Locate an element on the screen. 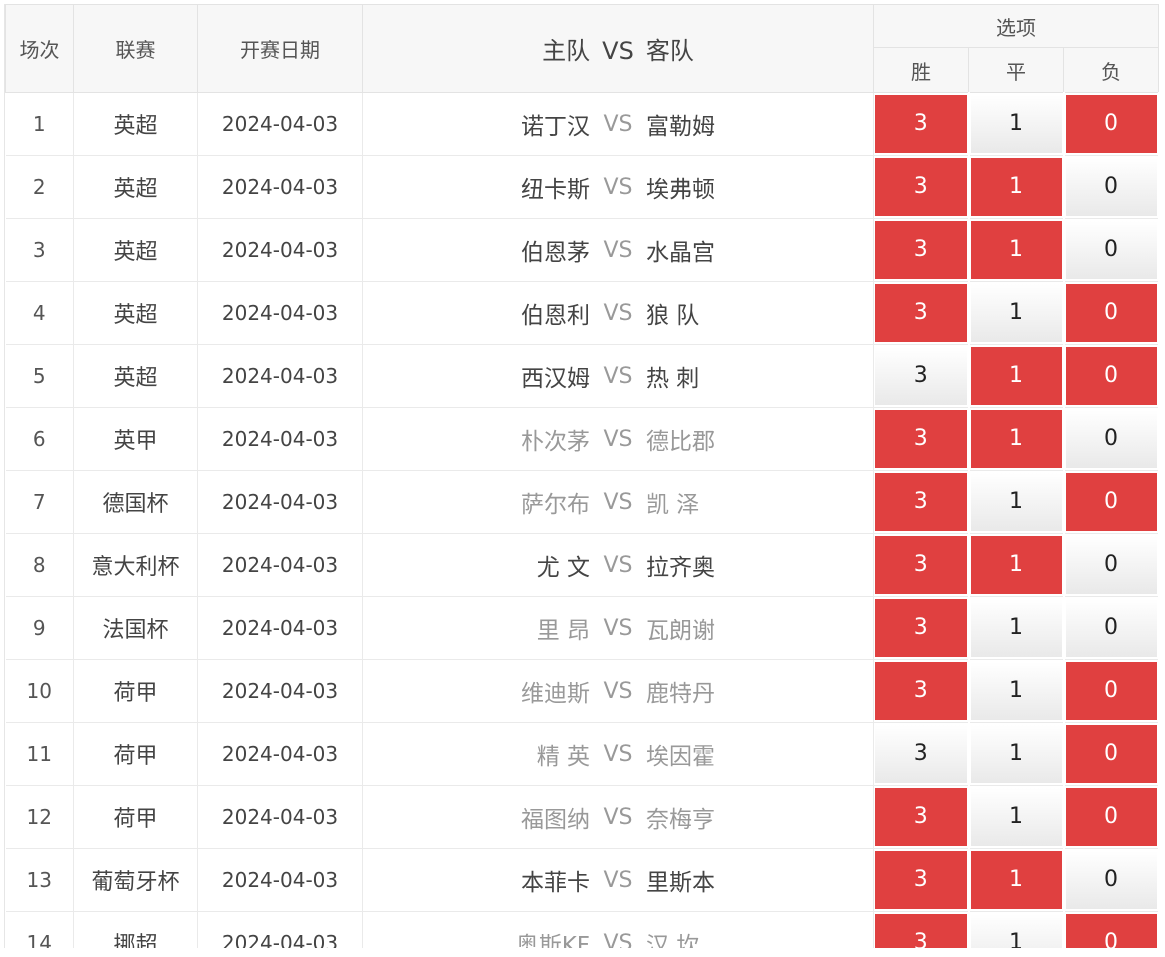  match-index: 14 is located at coordinates (39, 929).